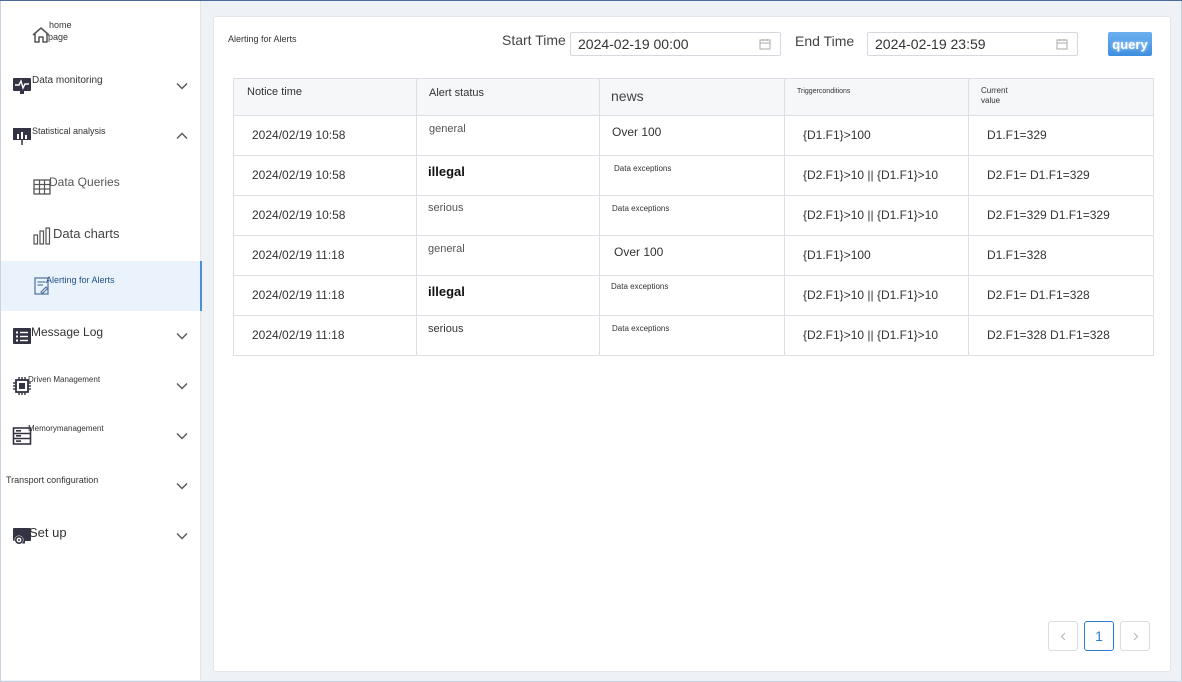  I want to click on sidebar-item-memory-management-label: Memorymanagement, so click(66, 428).